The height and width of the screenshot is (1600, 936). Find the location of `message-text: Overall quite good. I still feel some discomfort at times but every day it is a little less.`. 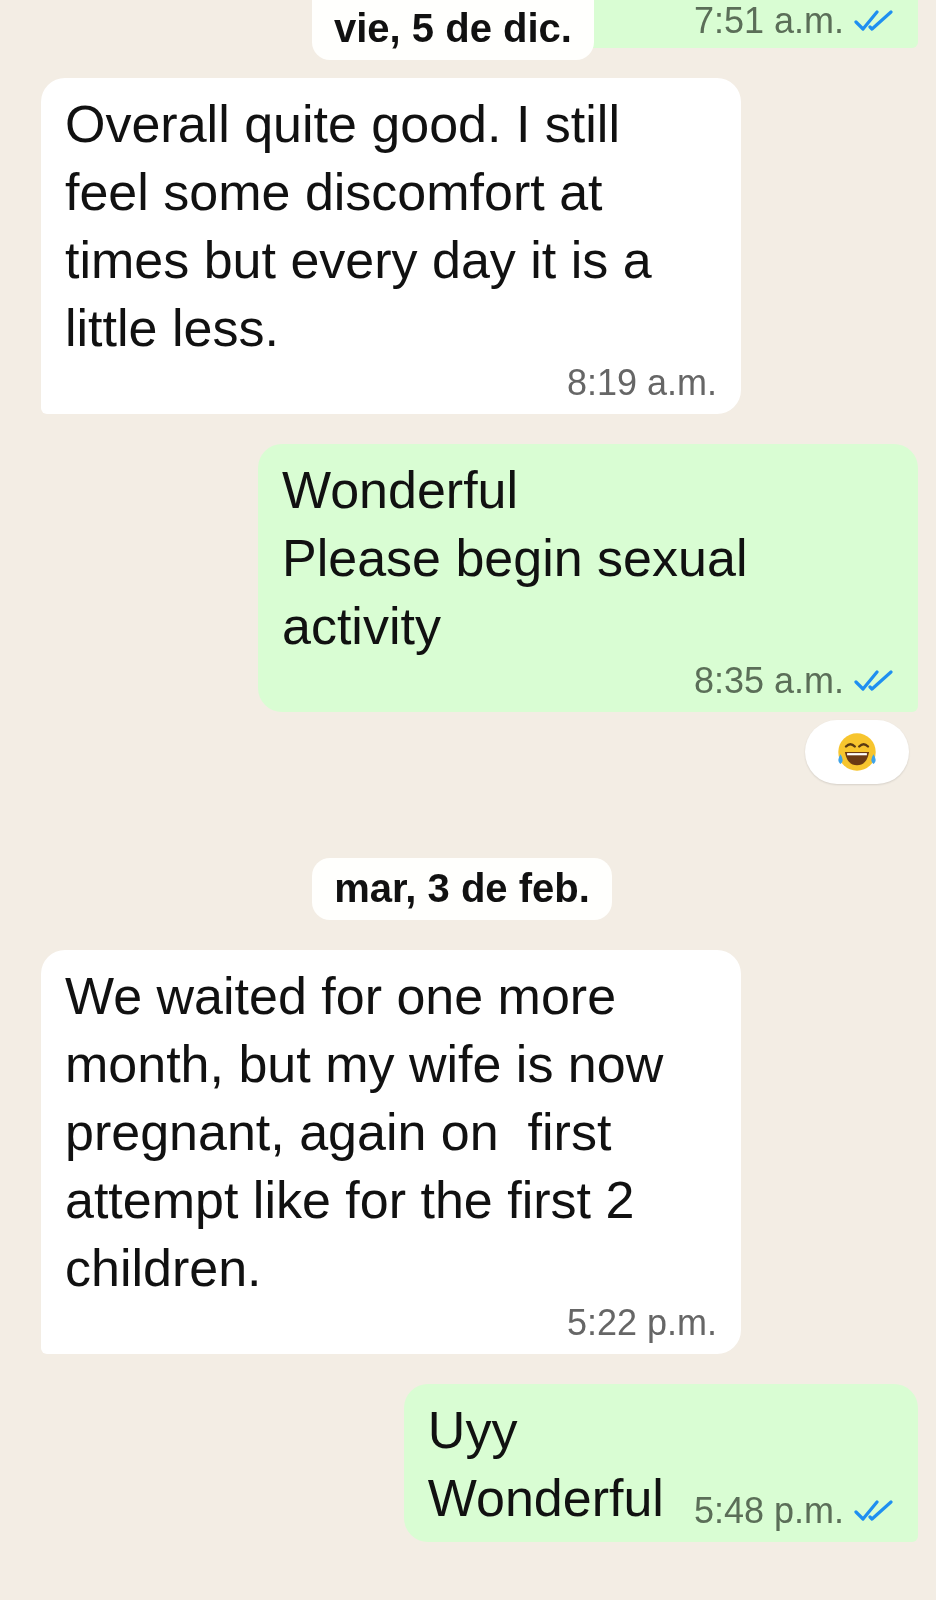

message-text: Overall quite good. I still feel some discomfort at times but every day it is a little less. is located at coordinates (359, 226).